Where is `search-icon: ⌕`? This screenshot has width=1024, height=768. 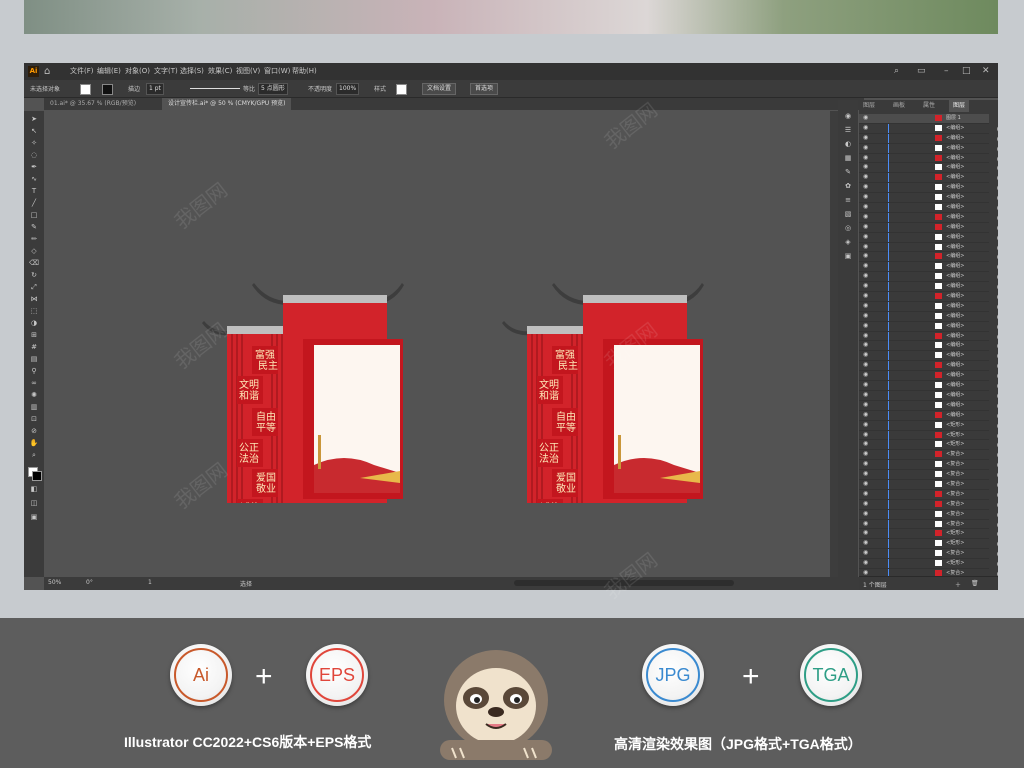 search-icon: ⌕ is located at coordinates (896, 71).